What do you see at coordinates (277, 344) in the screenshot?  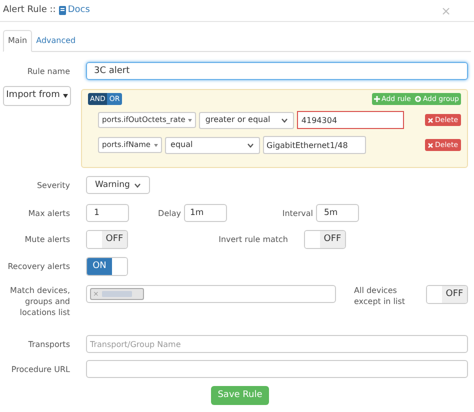 I see `transports-field: Transport/Group Name` at bounding box center [277, 344].